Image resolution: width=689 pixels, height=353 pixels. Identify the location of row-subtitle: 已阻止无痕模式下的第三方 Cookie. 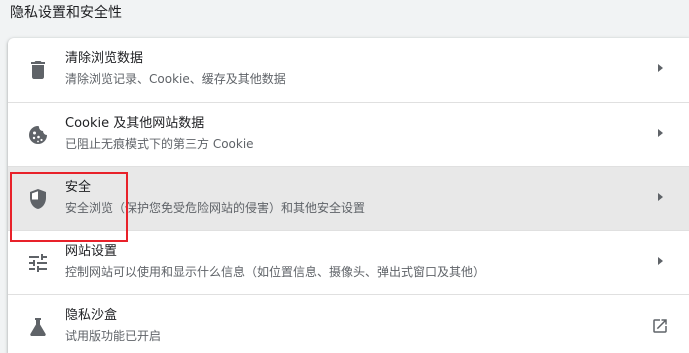
(159, 144).